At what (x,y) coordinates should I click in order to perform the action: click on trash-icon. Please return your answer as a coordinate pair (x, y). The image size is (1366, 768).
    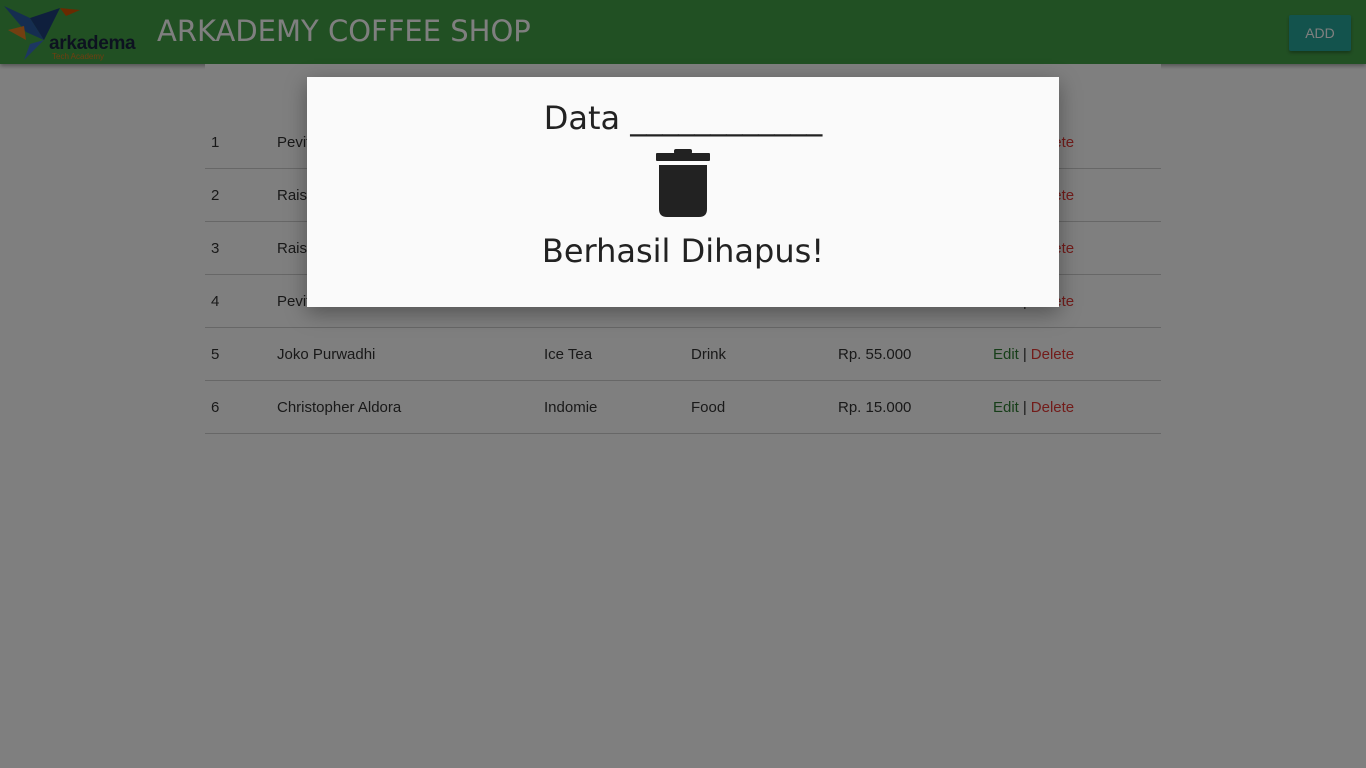
    Looking at the image, I should click on (683, 183).